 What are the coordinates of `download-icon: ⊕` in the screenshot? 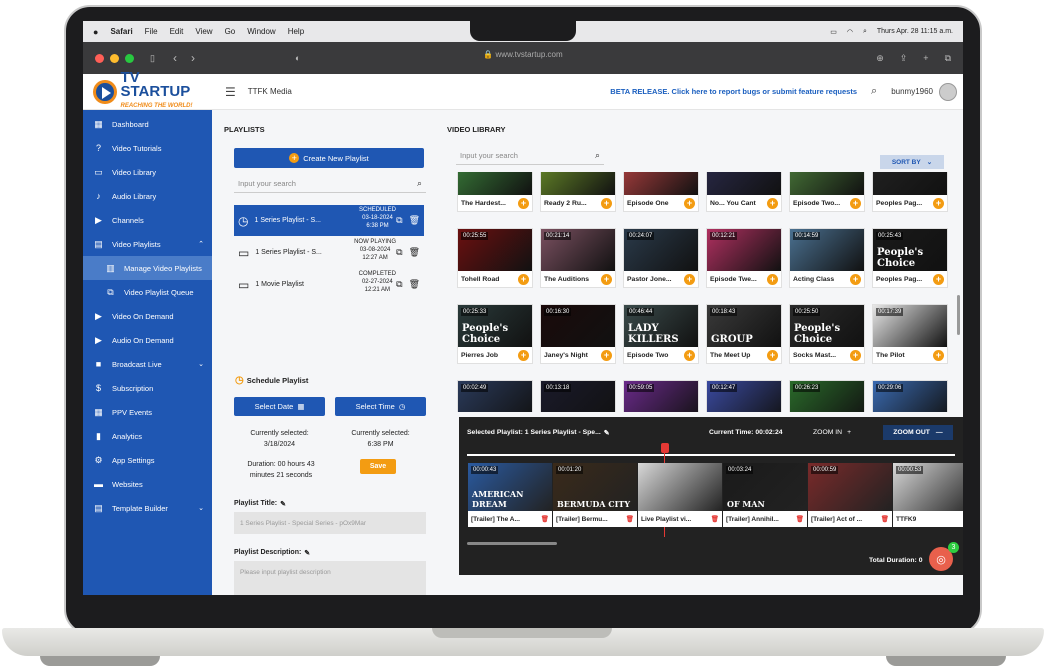 It's located at (880, 58).